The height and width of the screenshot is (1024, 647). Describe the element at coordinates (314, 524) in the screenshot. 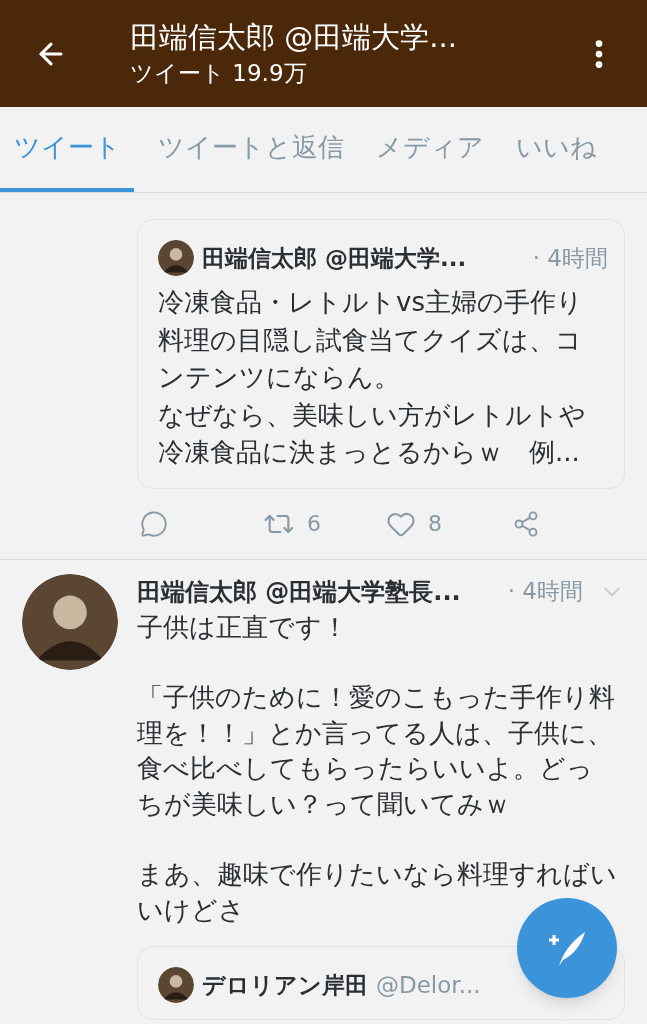

I see `retweet-count: 6` at that location.